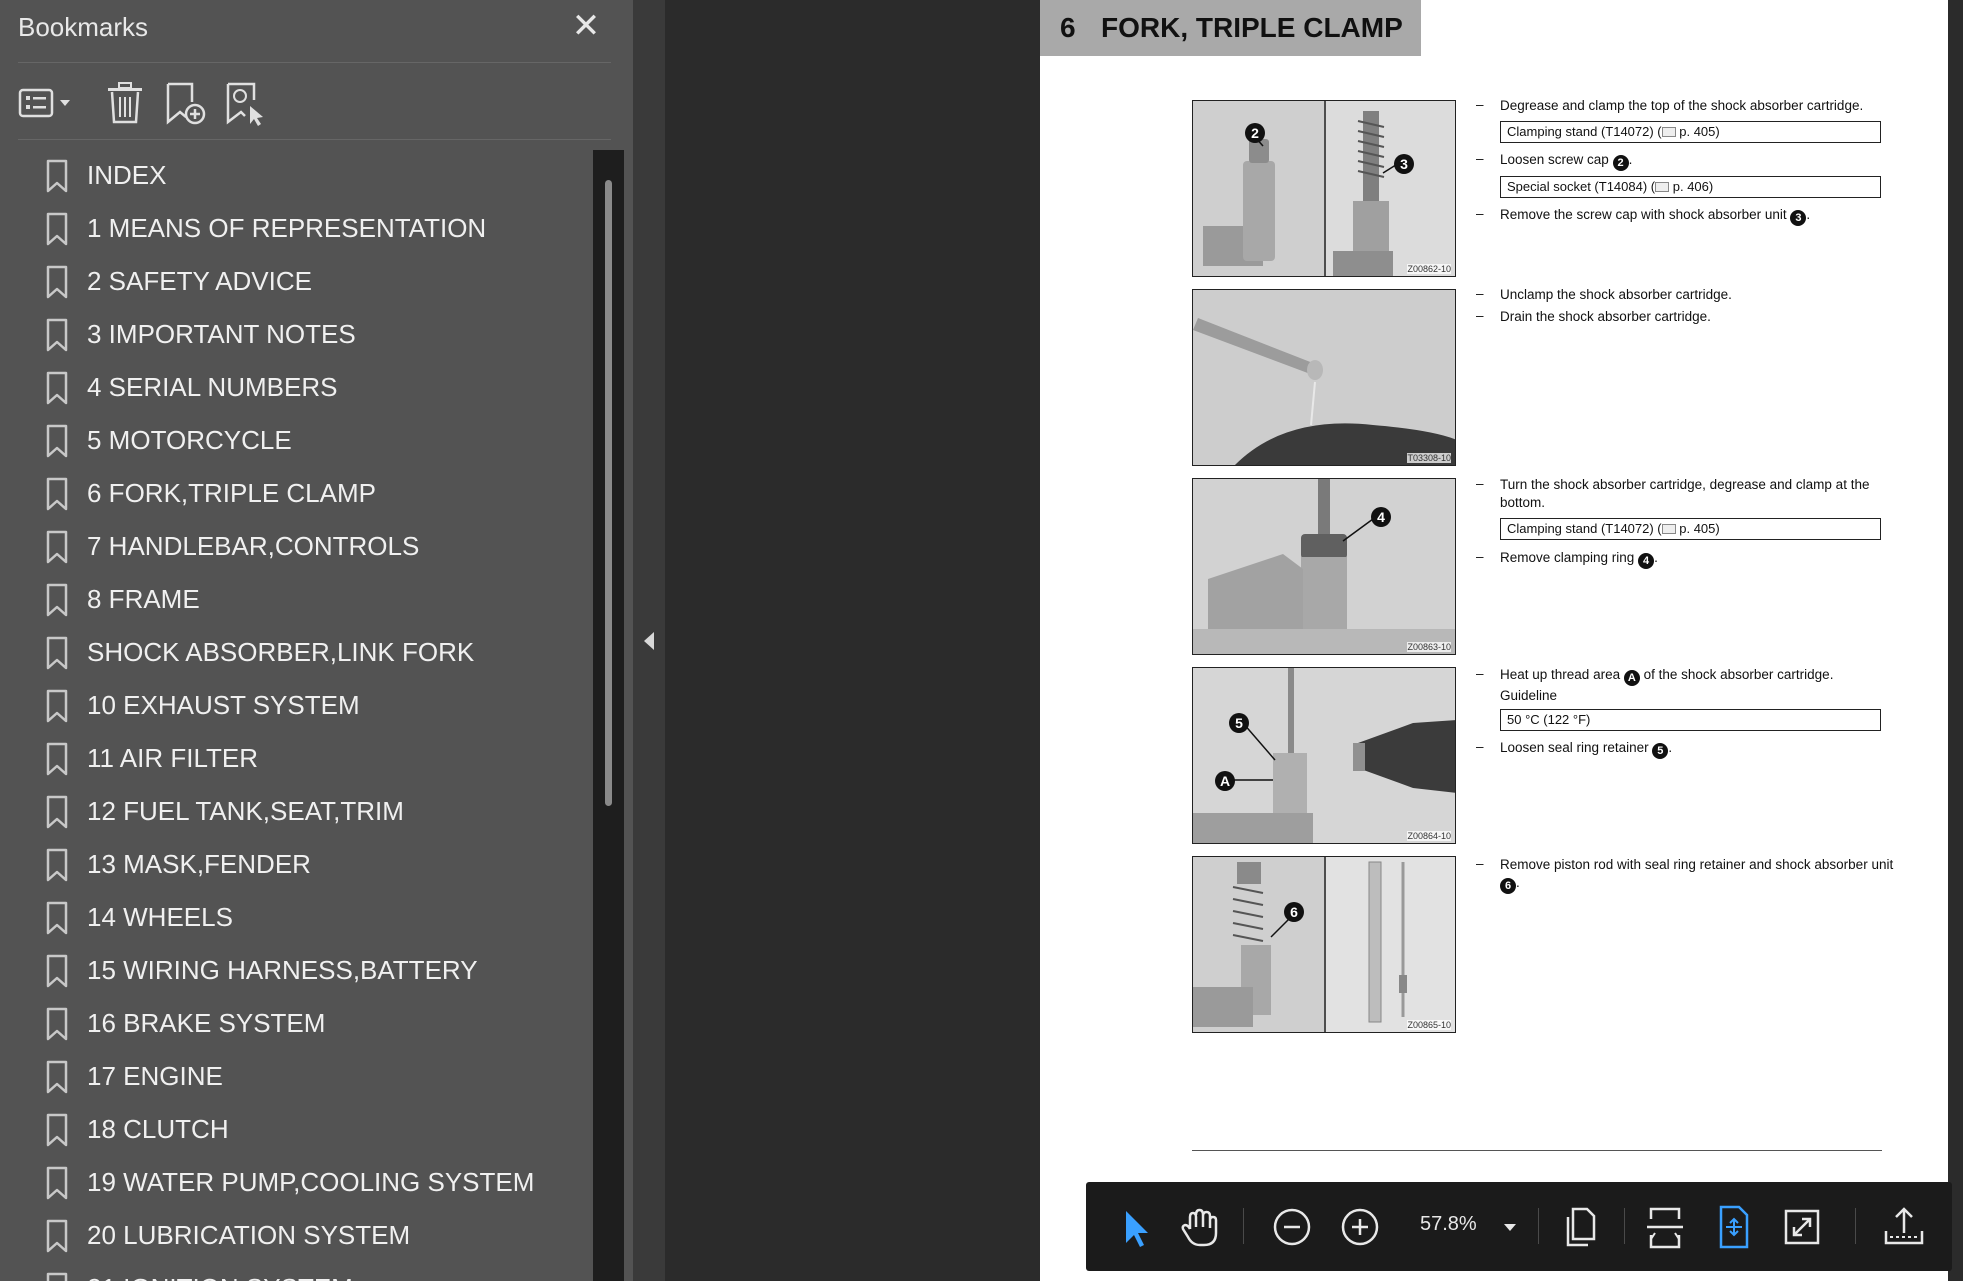  I want to click on list-options-icon, so click(47, 103).